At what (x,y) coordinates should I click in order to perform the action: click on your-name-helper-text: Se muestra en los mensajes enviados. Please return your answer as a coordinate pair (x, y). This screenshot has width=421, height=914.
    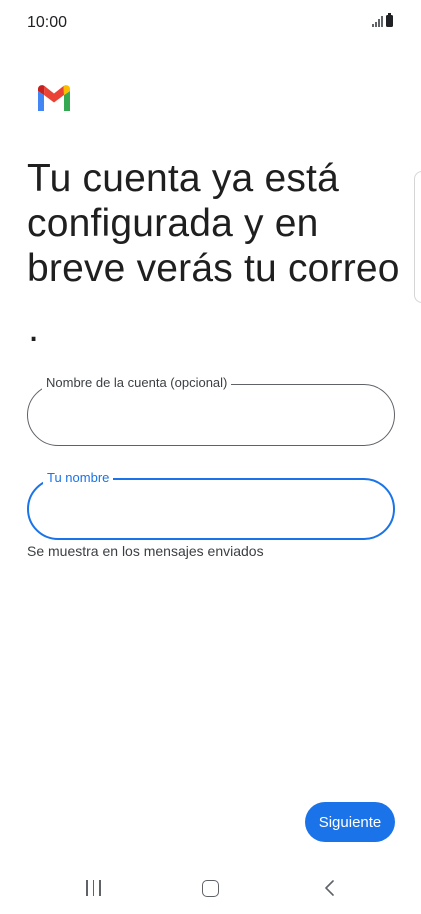
    Looking at the image, I should click on (145, 551).